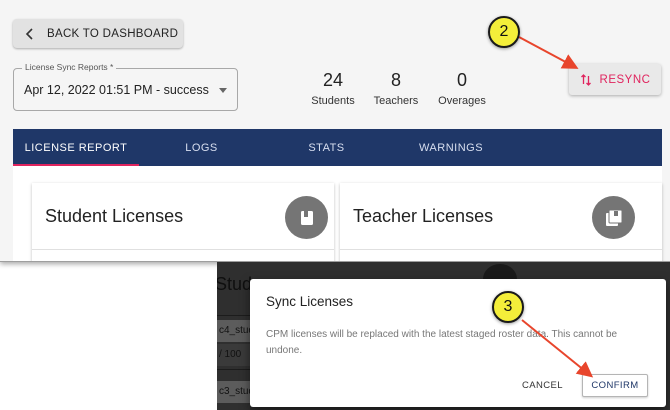  I want to click on teacher-licenses-title: Teacher Licenses, so click(423, 216).